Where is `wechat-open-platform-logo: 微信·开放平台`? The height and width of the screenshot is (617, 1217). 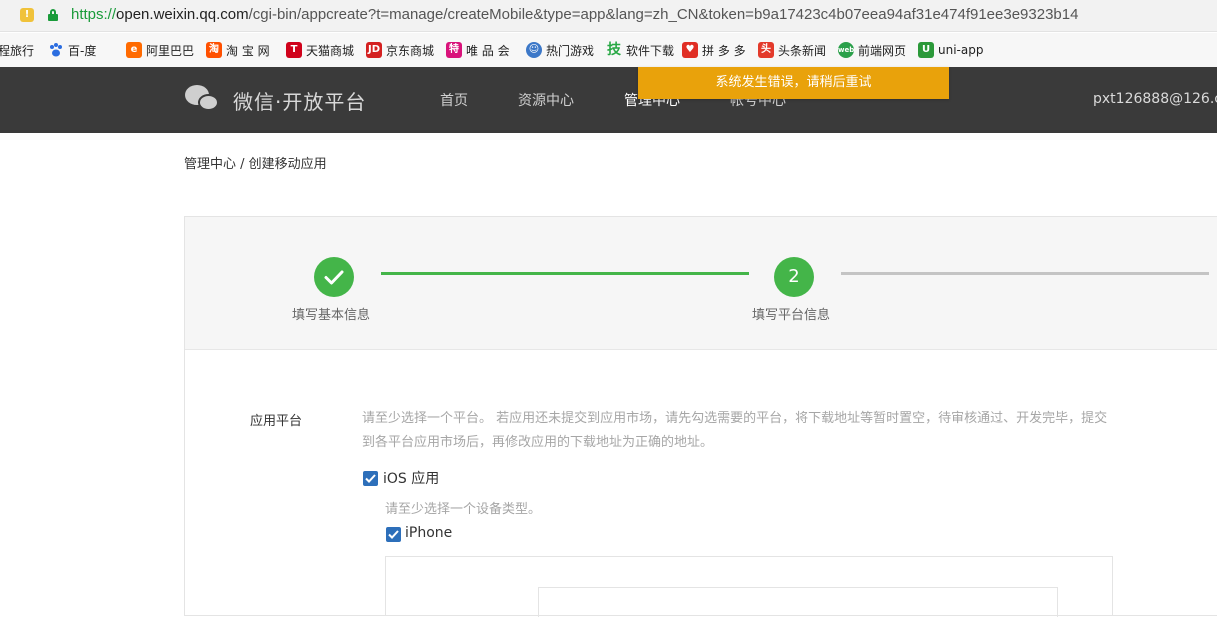
wechat-open-platform-logo: 微信·开放平台 is located at coordinates (275, 100).